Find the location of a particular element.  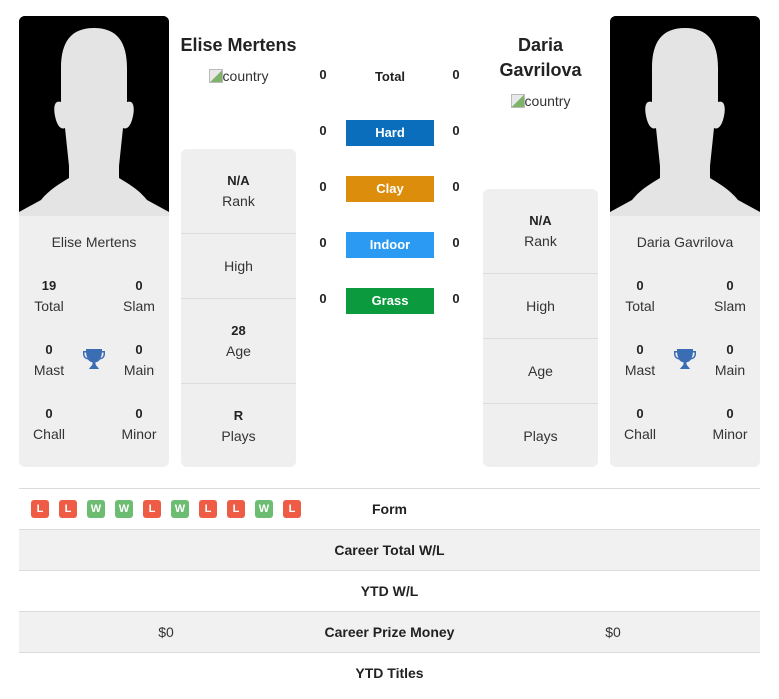

player2-avatar is located at coordinates (685, 116).